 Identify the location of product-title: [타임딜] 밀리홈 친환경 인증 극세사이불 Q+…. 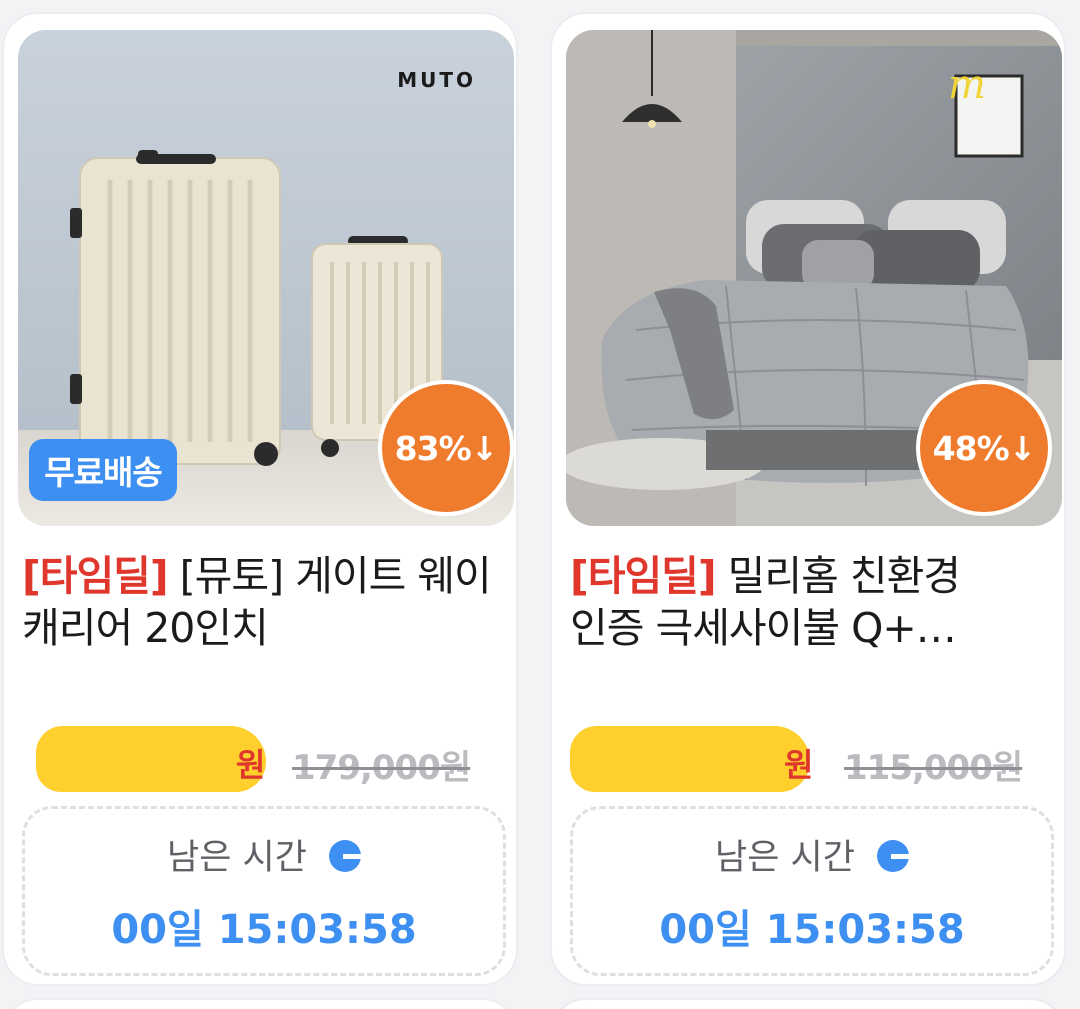
(805, 602).